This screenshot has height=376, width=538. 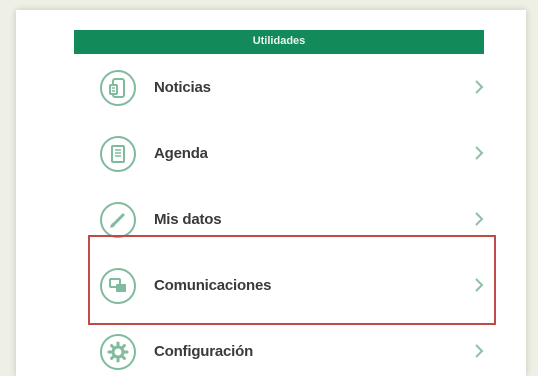 I want to click on menu-item-label: Agenda, so click(x=181, y=153).